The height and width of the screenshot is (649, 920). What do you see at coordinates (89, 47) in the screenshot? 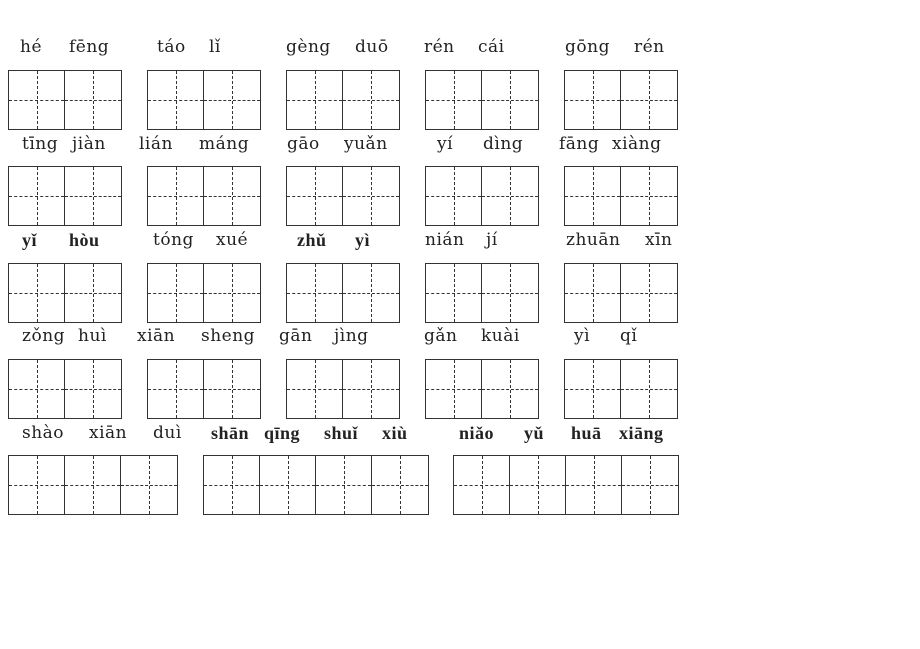
I see `pinyin-label: fēng` at bounding box center [89, 47].